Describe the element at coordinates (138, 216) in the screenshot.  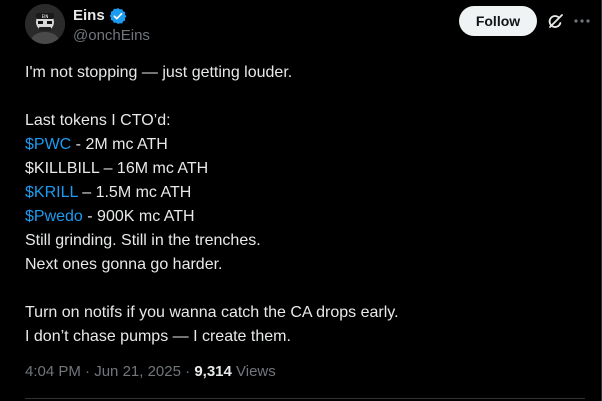
I see `token-detail: - 900K mc ATH` at that location.